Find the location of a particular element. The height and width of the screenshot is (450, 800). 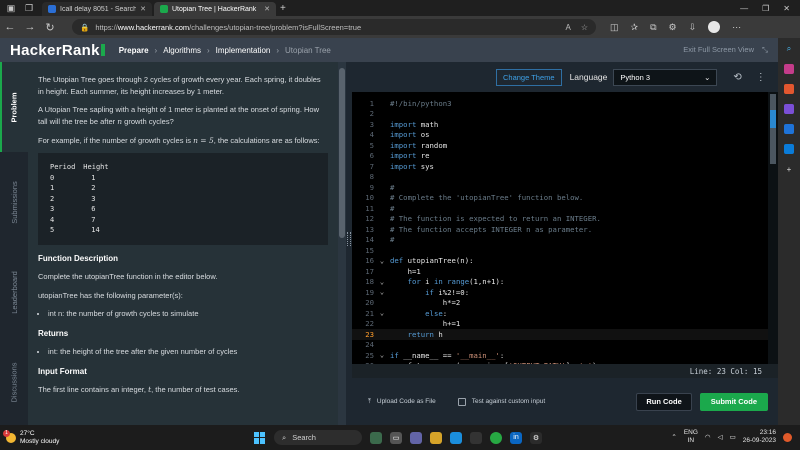

chevron-up-icon: ⌃ is located at coordinates (673, 437).